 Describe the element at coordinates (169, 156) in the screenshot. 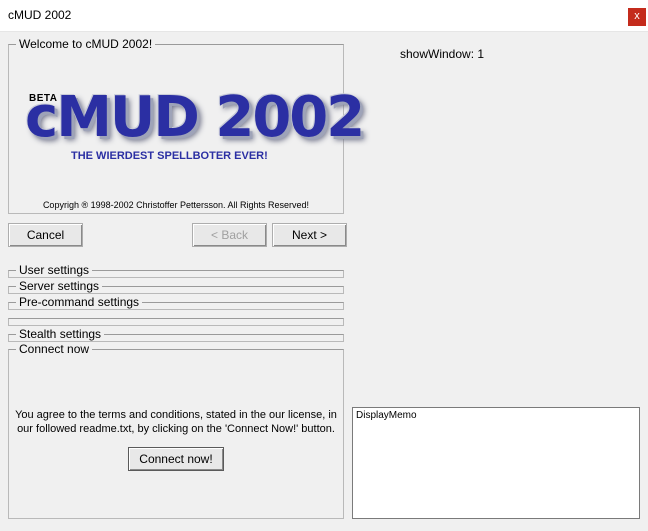

I see `logo-subtitle: THE WIERDEST SPELLBOTER EVER!` at that location.